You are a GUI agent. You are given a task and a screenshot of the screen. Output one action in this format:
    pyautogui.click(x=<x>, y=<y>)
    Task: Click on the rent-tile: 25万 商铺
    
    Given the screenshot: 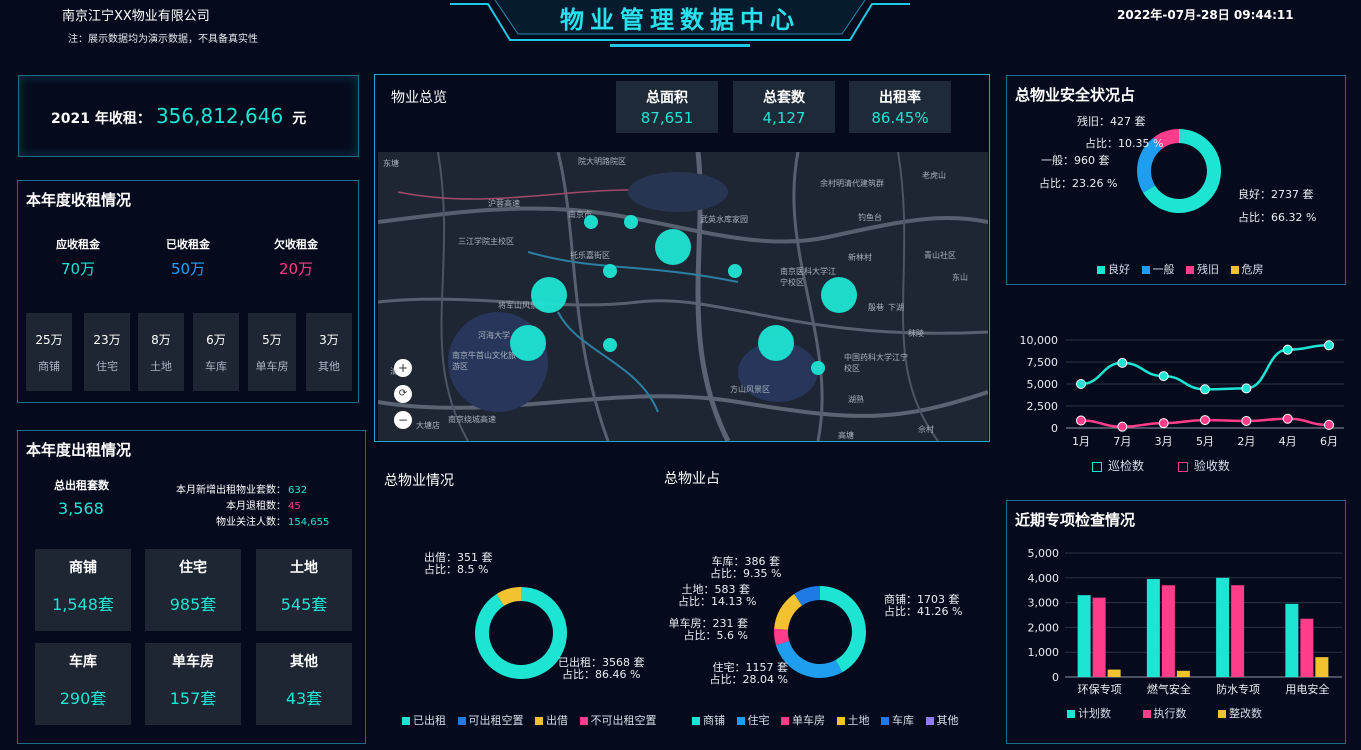 What is the action you would take?
    pyautogui.click(x=49, y=352)
    